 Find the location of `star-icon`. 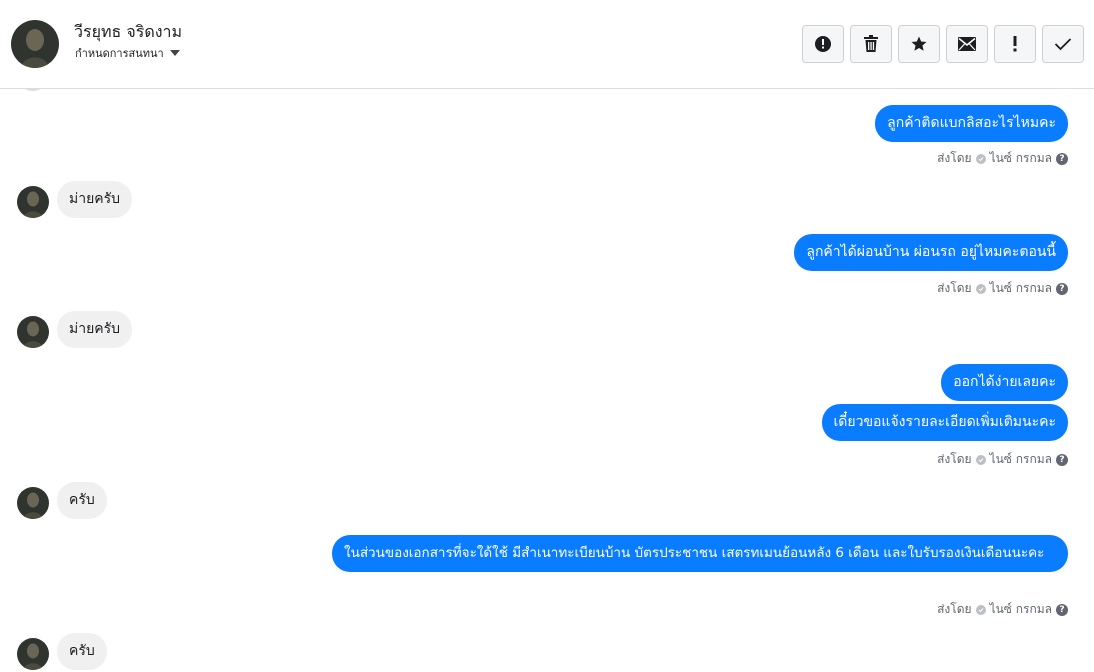

star-icon is located at coordinates (919, 43).